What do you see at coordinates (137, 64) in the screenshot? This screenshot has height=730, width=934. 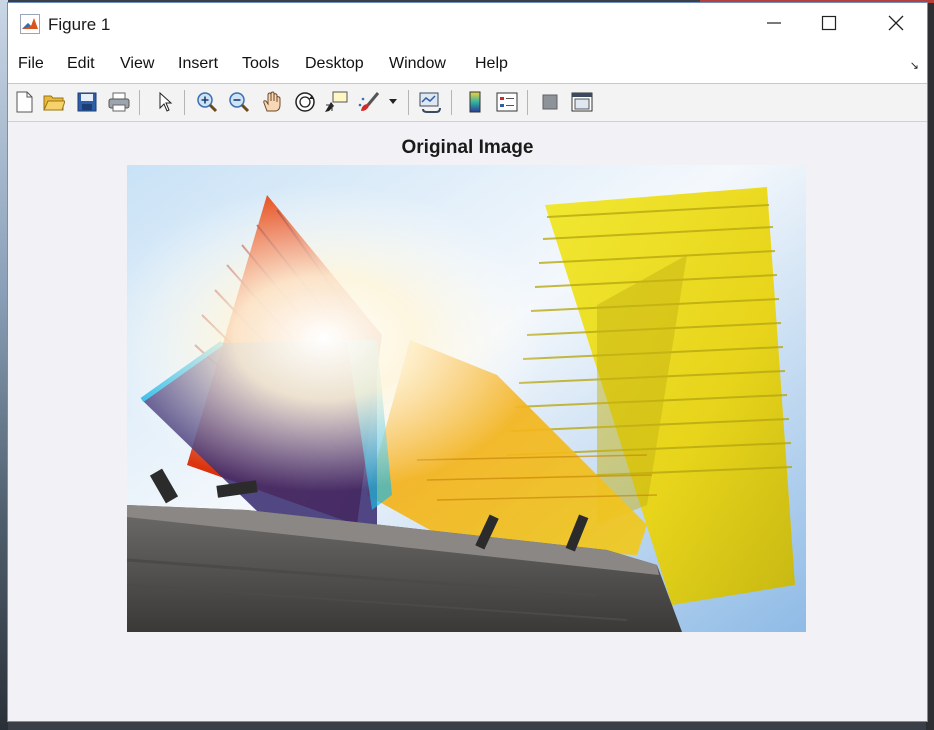 I see `menu-view: View` at bounding box center [137, 64].